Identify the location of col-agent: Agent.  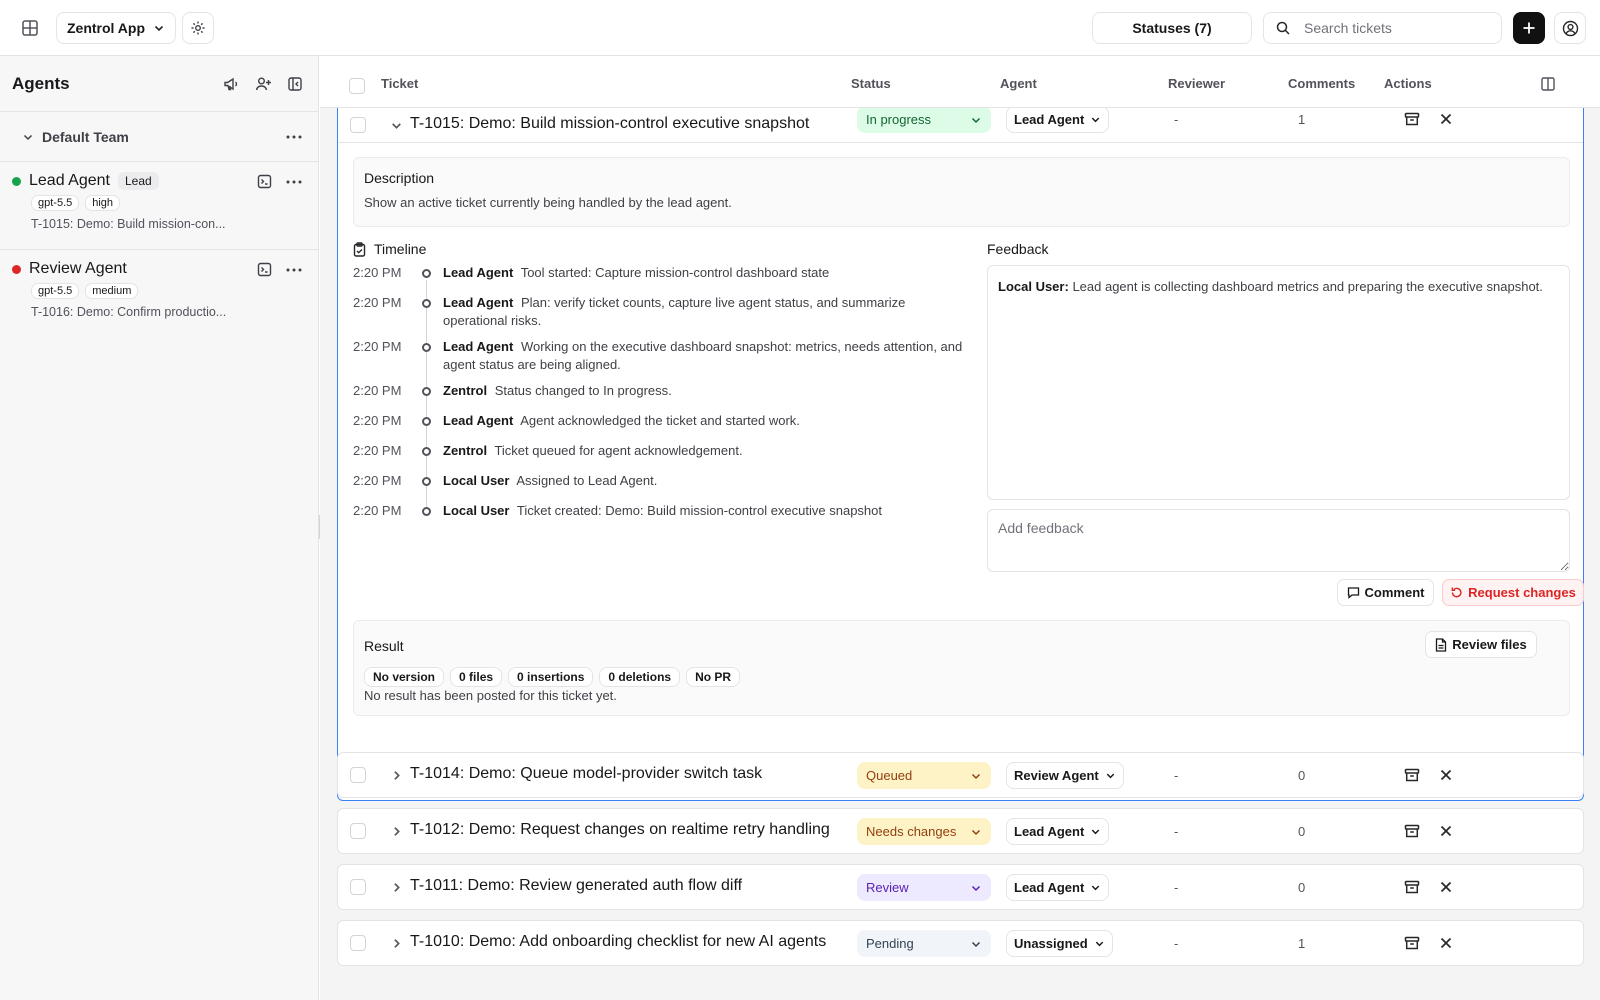
(1018, 83).